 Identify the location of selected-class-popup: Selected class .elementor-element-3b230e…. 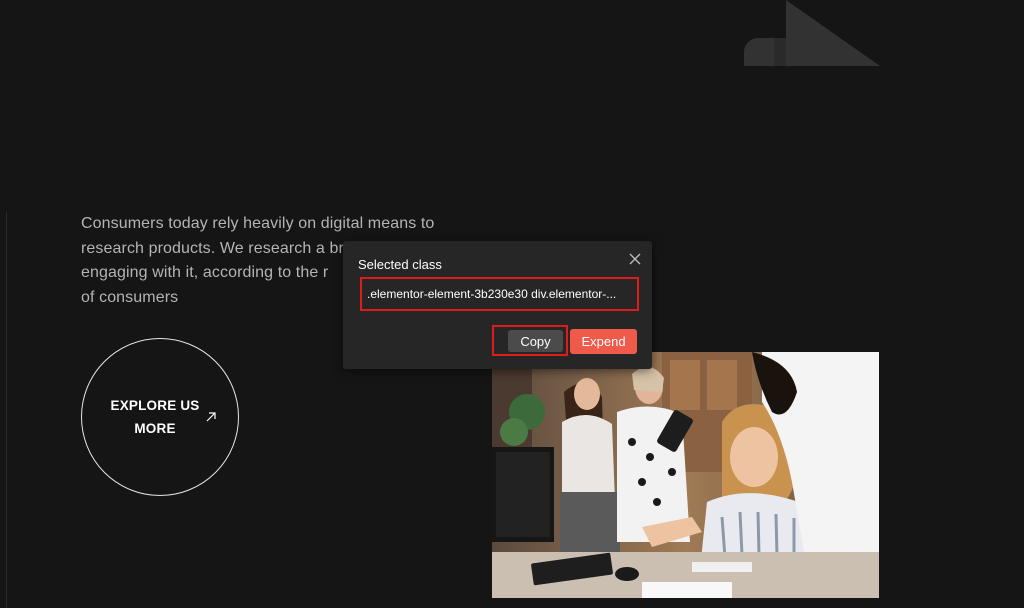
(497, 305).